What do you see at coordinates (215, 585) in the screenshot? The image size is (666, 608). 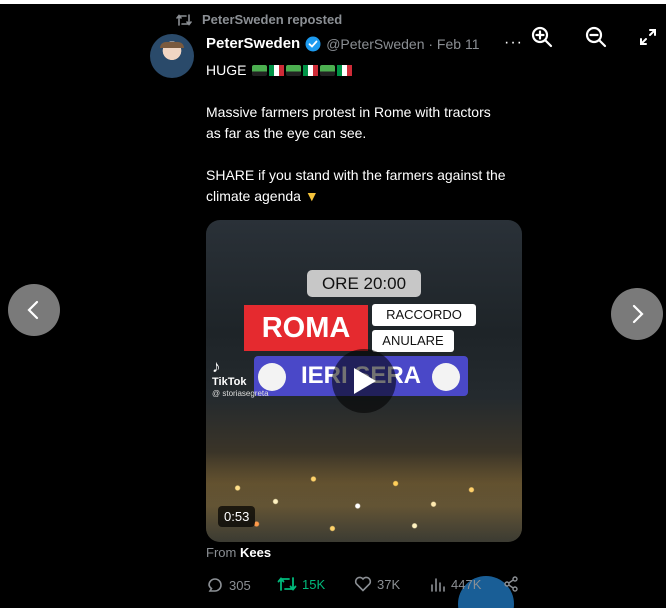 I see `reply-icon` at bounding box center [215, 585].